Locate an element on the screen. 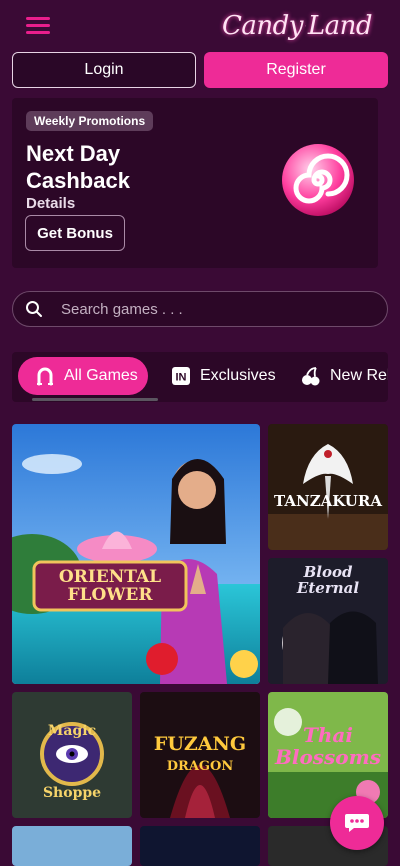 The height and width of the screenshot is (866, 400). tab-all-games: All Games is located at coordinates (83, 376).